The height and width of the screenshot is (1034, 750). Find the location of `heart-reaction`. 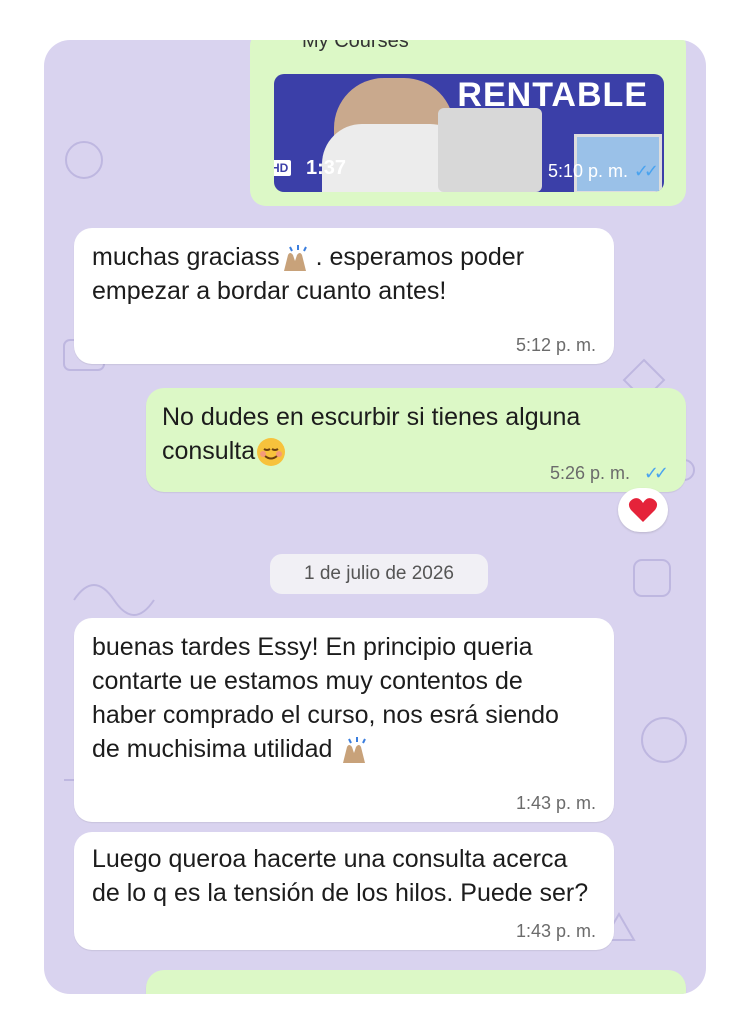

heart-reaction is located at coordinates (643, 510).